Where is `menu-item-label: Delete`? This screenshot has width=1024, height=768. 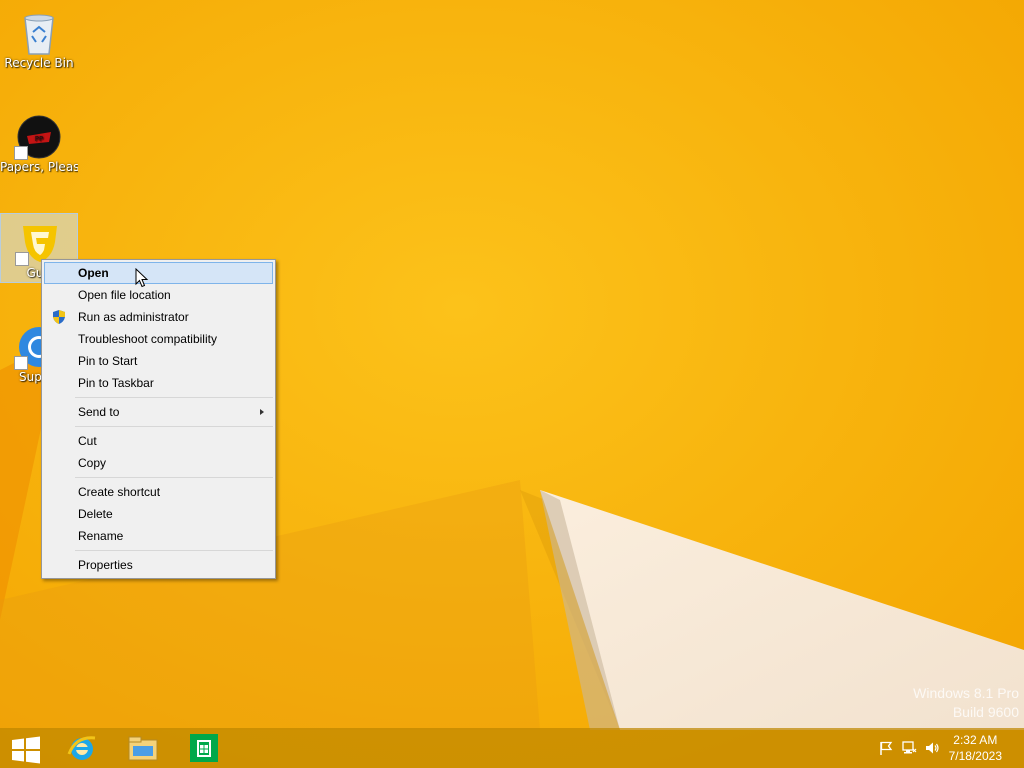
menu-item-label: Delete is located at coordinates (95, 514).